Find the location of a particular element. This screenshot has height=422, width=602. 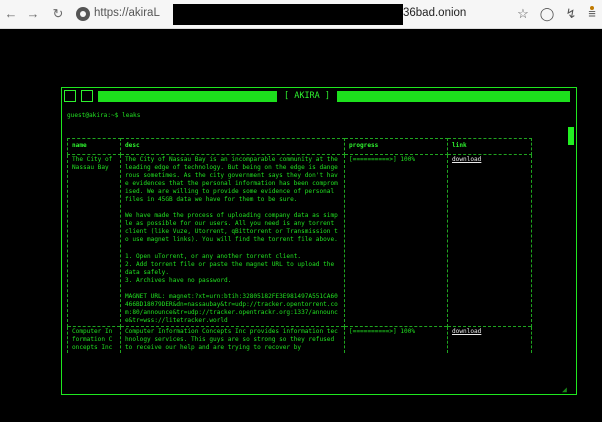

forward-arrow-icon: → is located at coordinates (33, 14).